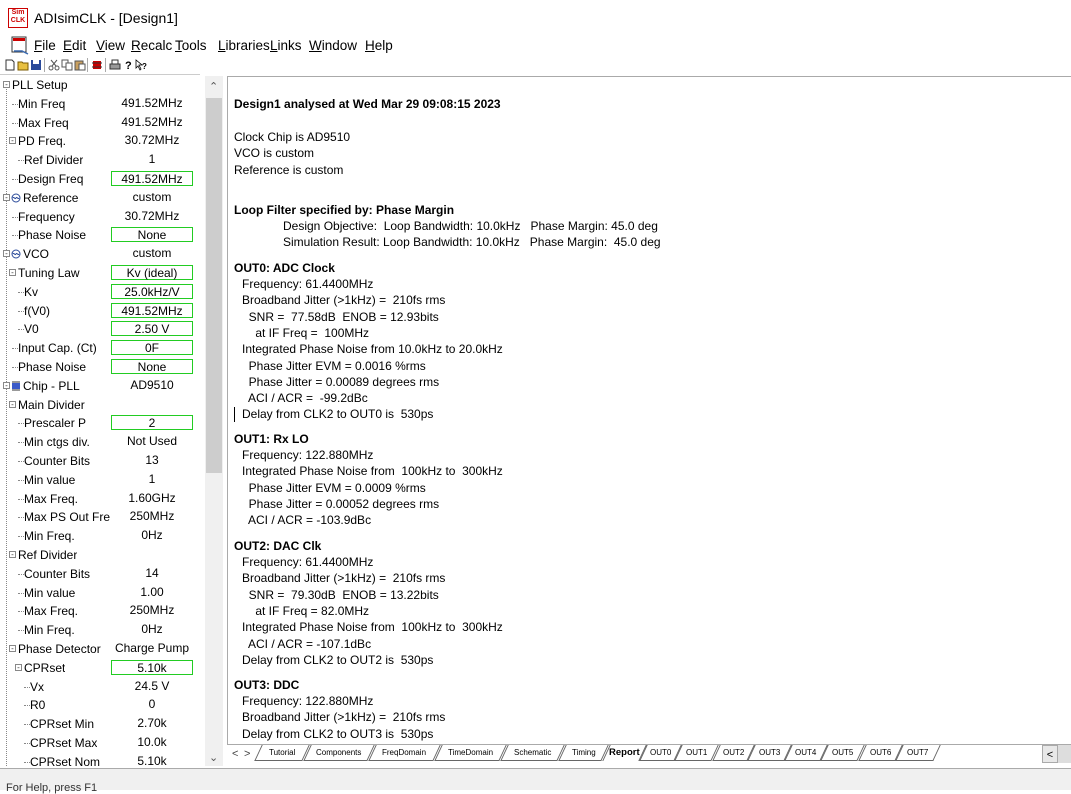 The image size is (1071, 794). Describe the element at coordinates (152, 272) in the screenshot. I see `editable-value-field: Kv (ideal)` at that location.